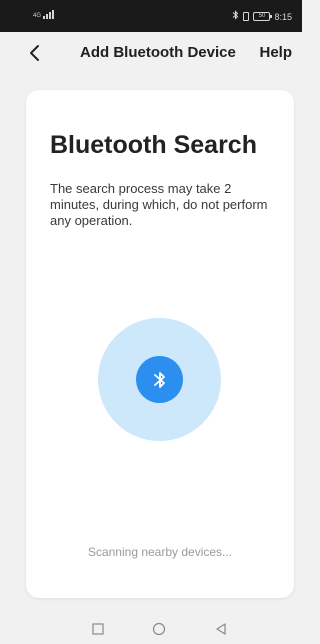 Image resolution: width=320 pixels, height=644 pixels. What do you see at coordinates (37, 16) in the screenshot?
I see `signal-label: 4G` at bounding box center [37, 16].